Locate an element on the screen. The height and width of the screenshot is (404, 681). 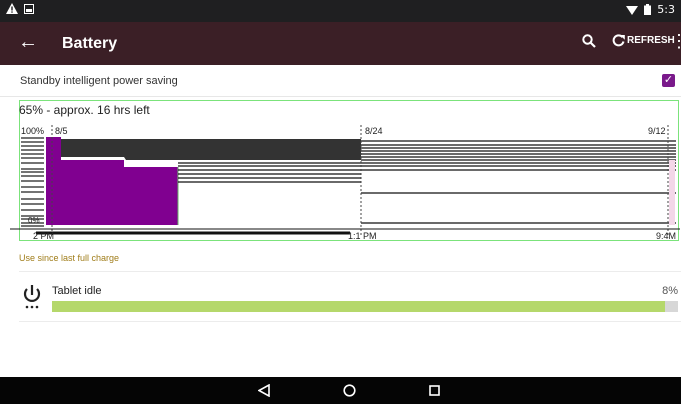
recents-square-icon is located at coordinates (434, 390).